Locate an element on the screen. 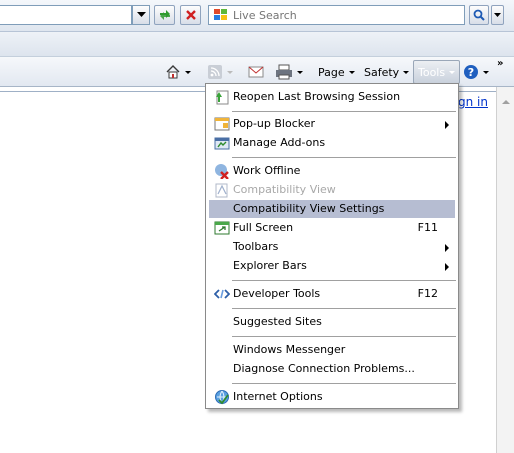 Image resolution: width=514 pixels, height=453 pixels. menu-item-suggested-sites: Suggested Sites is located at coordinates (332, 322).